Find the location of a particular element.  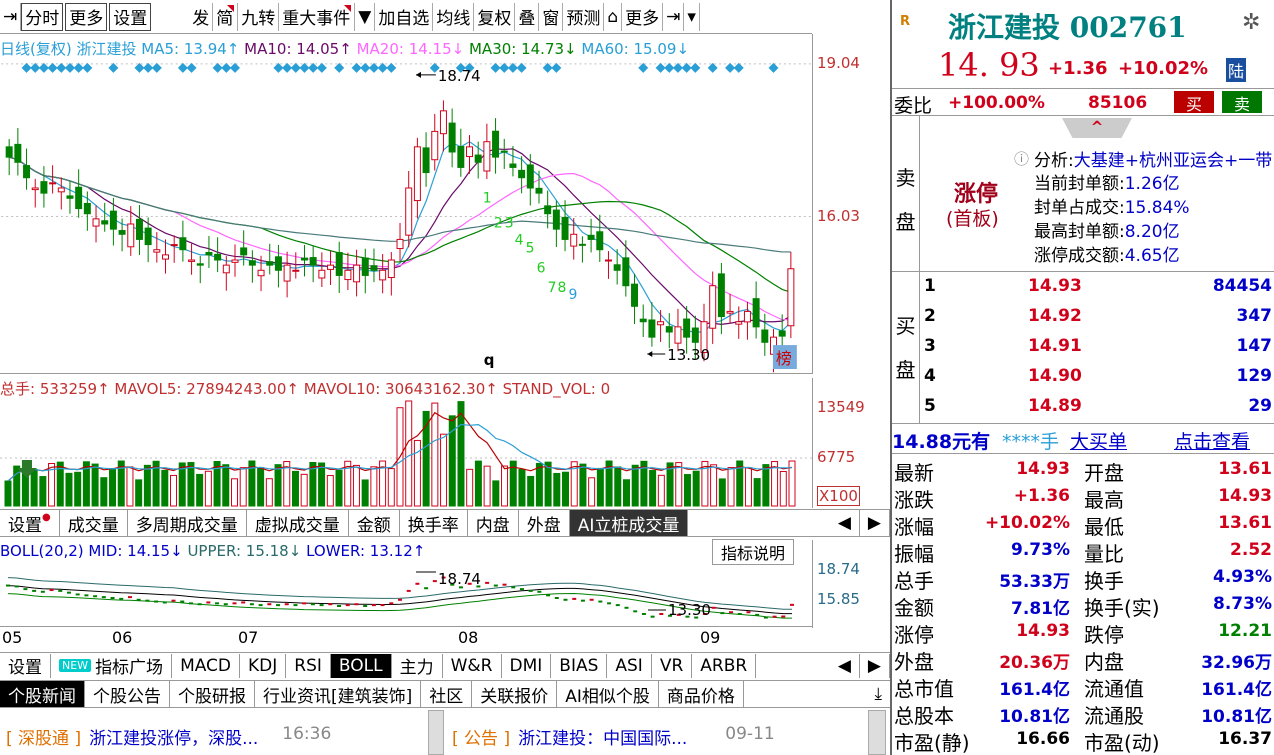

dropdown-icon: ▼ is located at coordinates (365, 16).